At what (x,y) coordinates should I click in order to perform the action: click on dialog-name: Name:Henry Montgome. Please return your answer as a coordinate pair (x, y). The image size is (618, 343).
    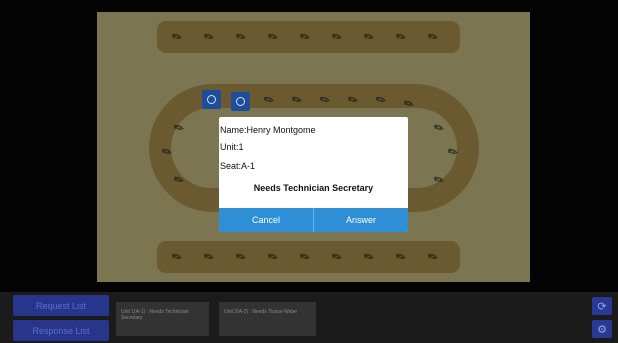
    Looking at the image, I should click on (268, 130).